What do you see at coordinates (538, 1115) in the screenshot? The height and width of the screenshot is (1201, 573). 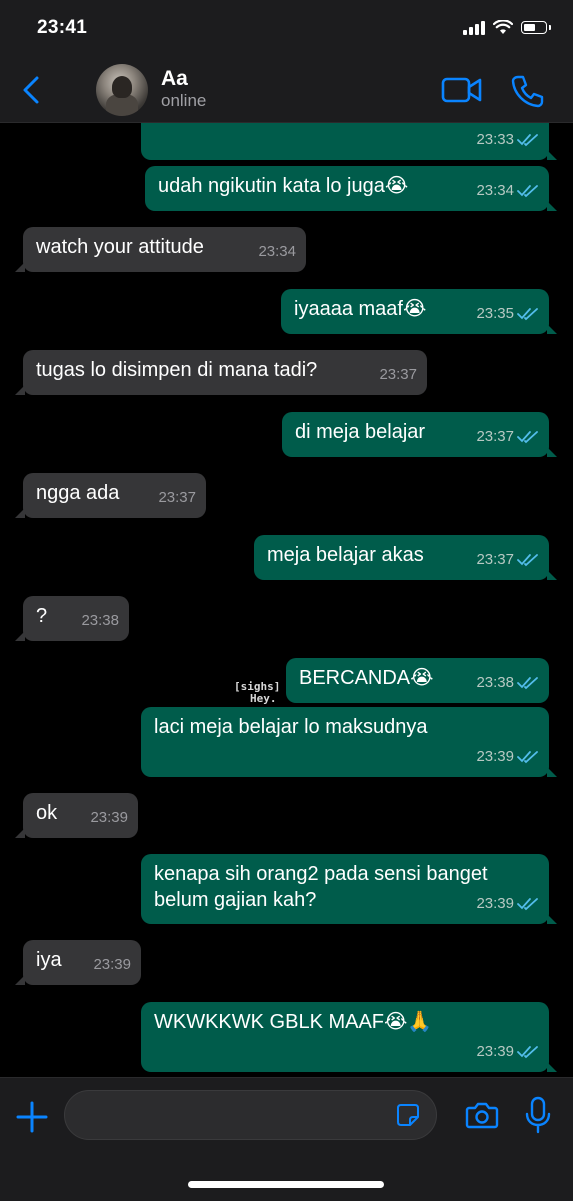 I see `microphone-icon` at bounding box center [538, 1115].